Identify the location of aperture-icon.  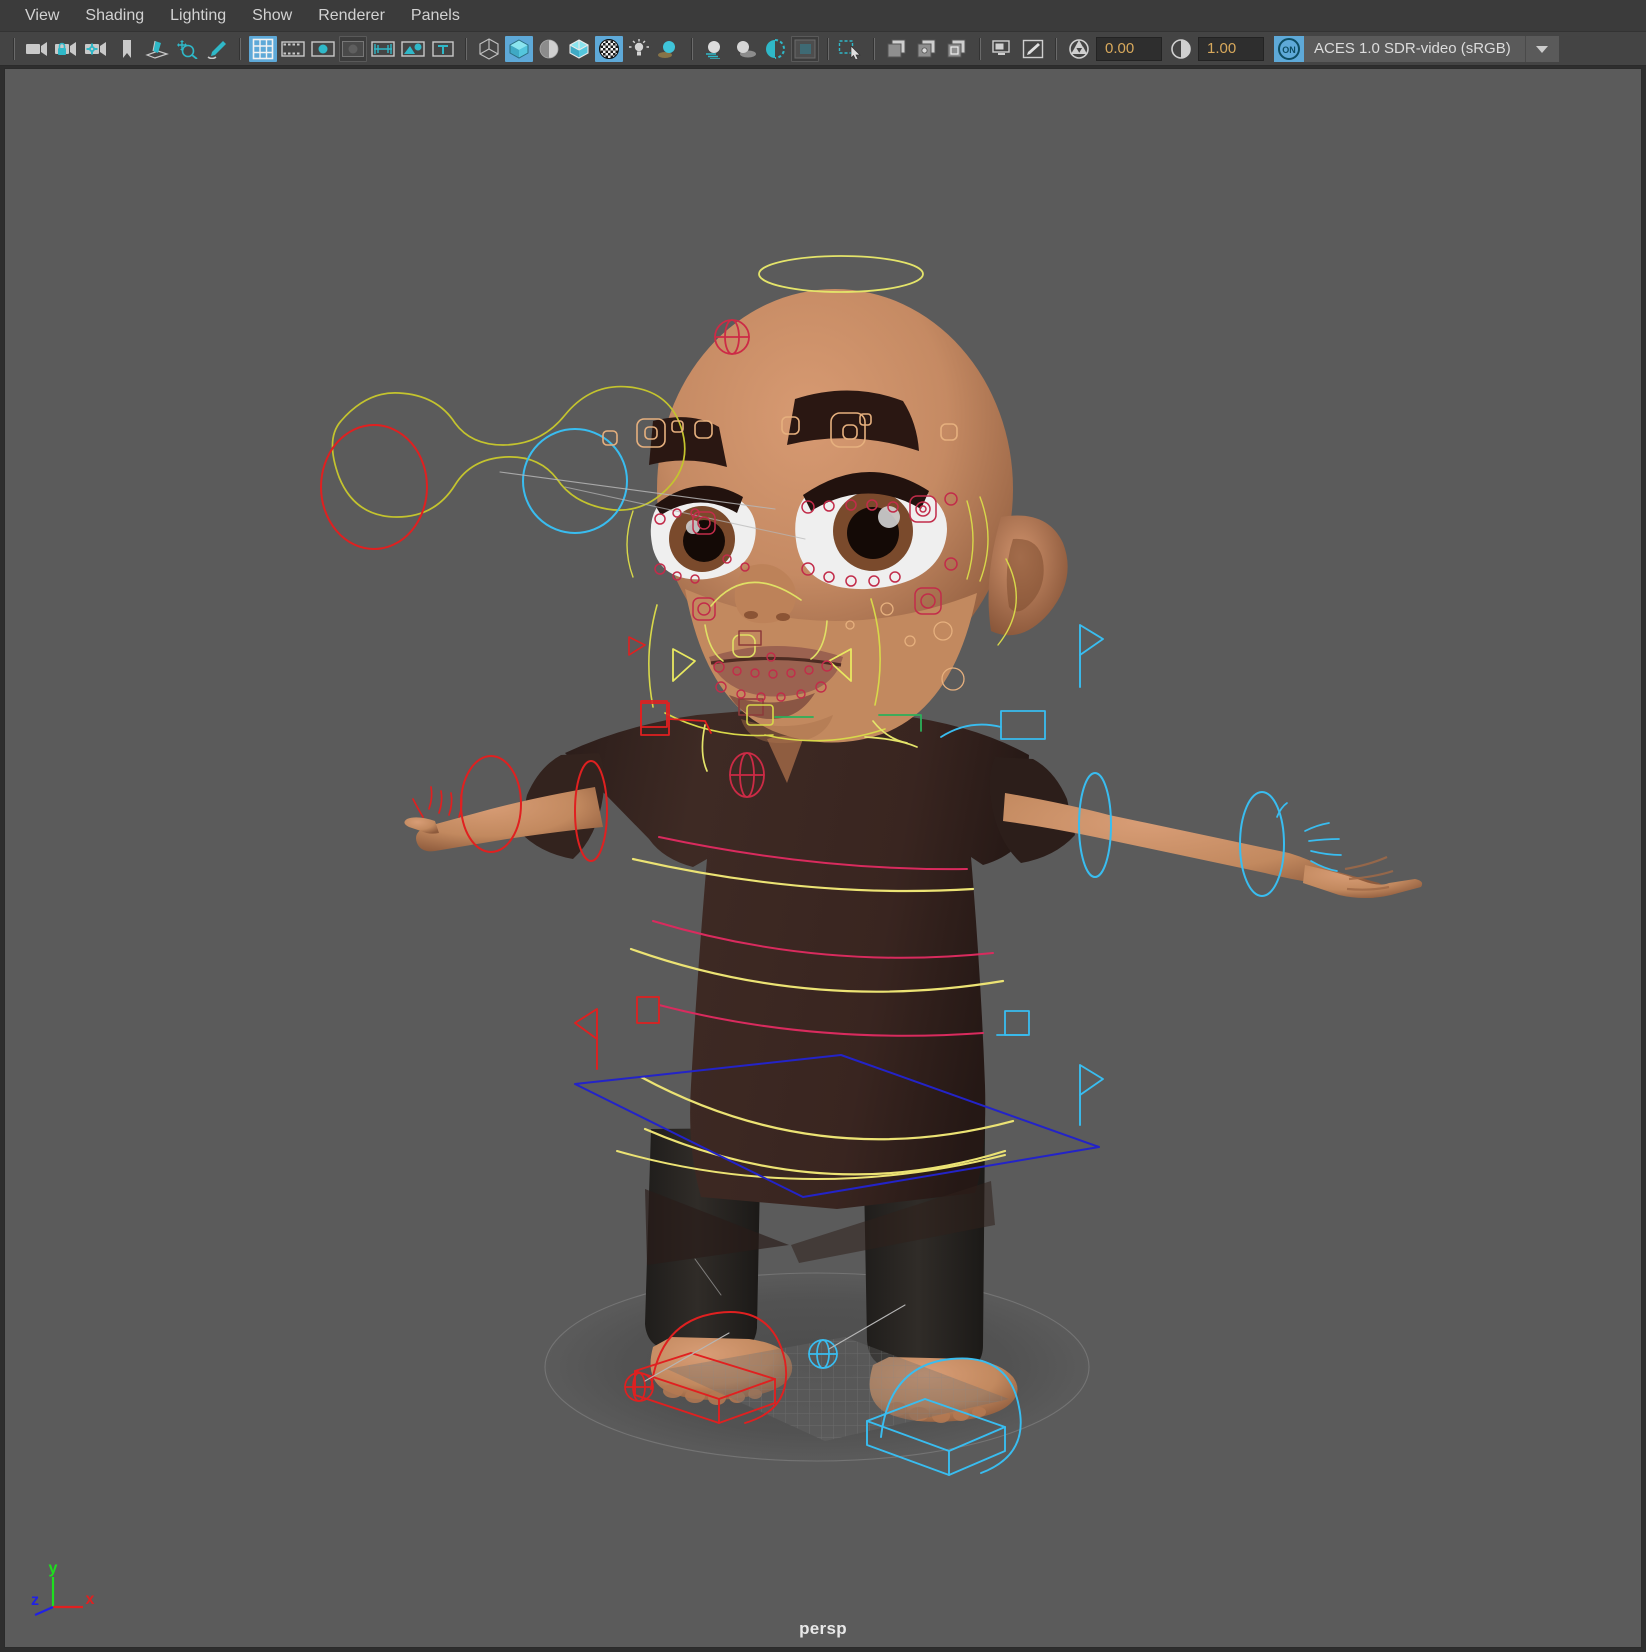
(1079, 49).